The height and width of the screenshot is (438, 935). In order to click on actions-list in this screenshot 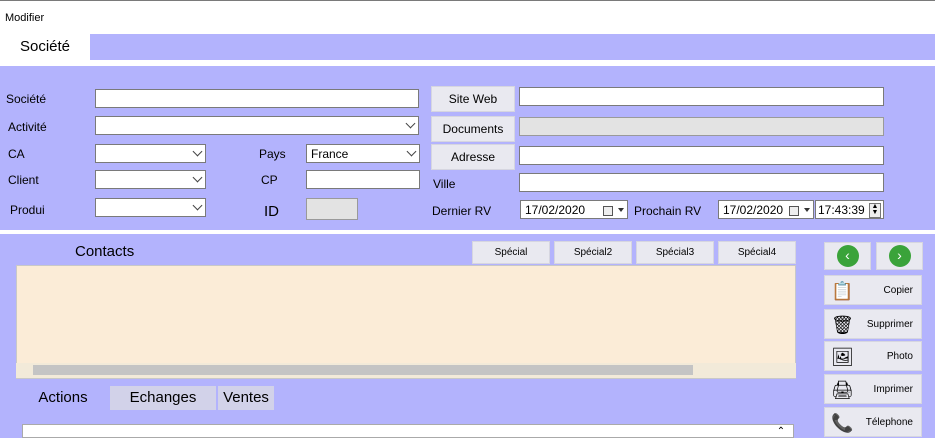, I will do `click(408, 431)`.